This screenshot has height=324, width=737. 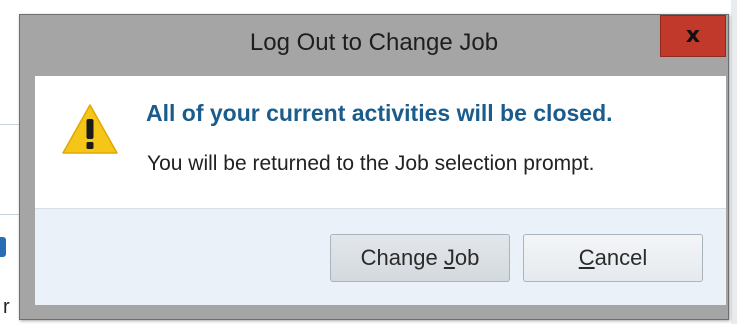 What do you see at coordinates (402, 257) in the screenshot?
I see `change-job-label-start: Change` at bounding box center [402, 257].